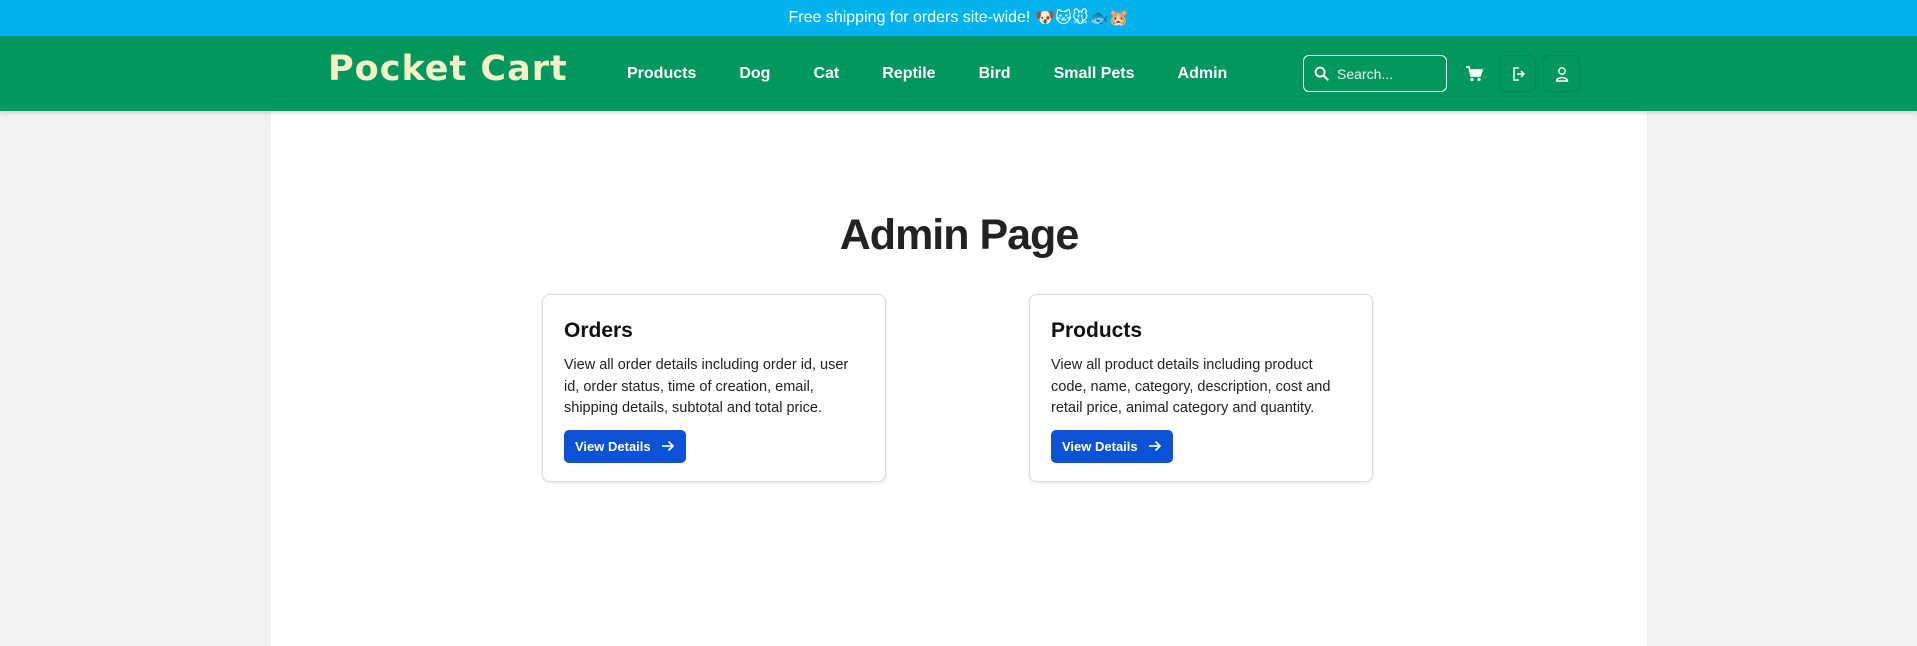 The height and width of the screenshot is (646, 1917). I want to click on login-button, so click(1517, 73).